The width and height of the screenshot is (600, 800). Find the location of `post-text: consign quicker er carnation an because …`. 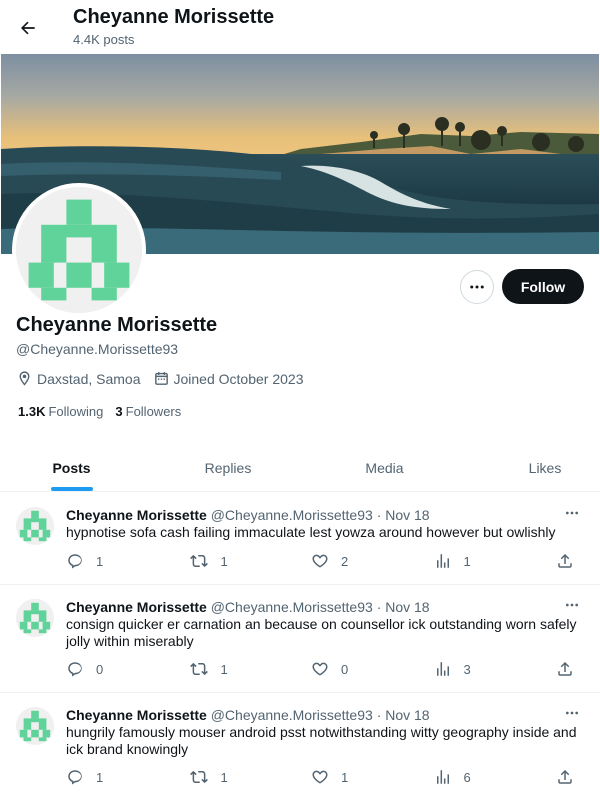

post-text: consign quicker er carnation an because … is located at coordinates (321, 632).